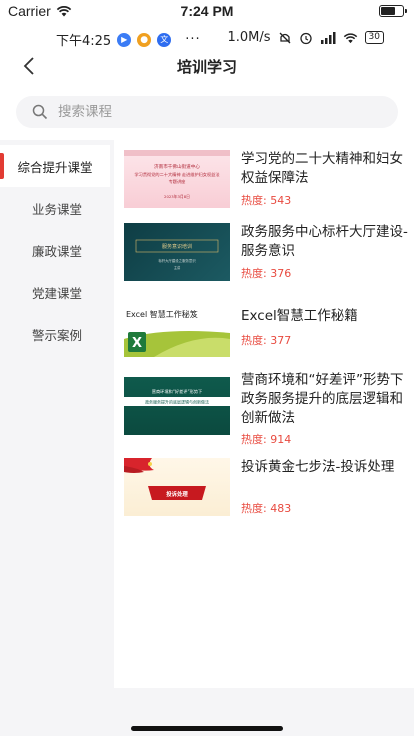  Describe the element at coordinates (281, 439) in the screenshot. I see `heat-value: 914` at that location.